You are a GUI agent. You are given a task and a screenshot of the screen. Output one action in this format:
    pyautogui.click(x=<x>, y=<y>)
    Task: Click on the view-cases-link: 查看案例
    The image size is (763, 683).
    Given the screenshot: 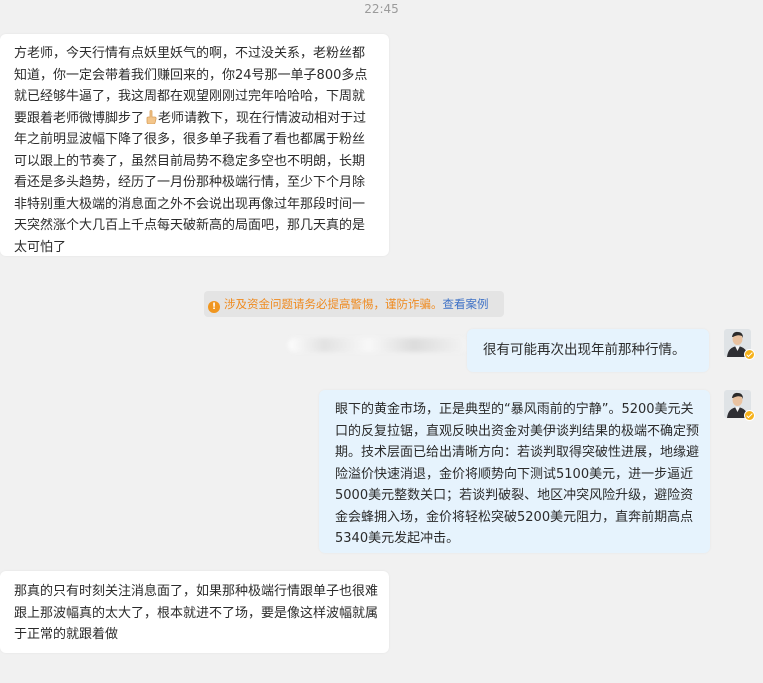 What is the action you would take?
    pyautogui.click(x=466, y=304)
    